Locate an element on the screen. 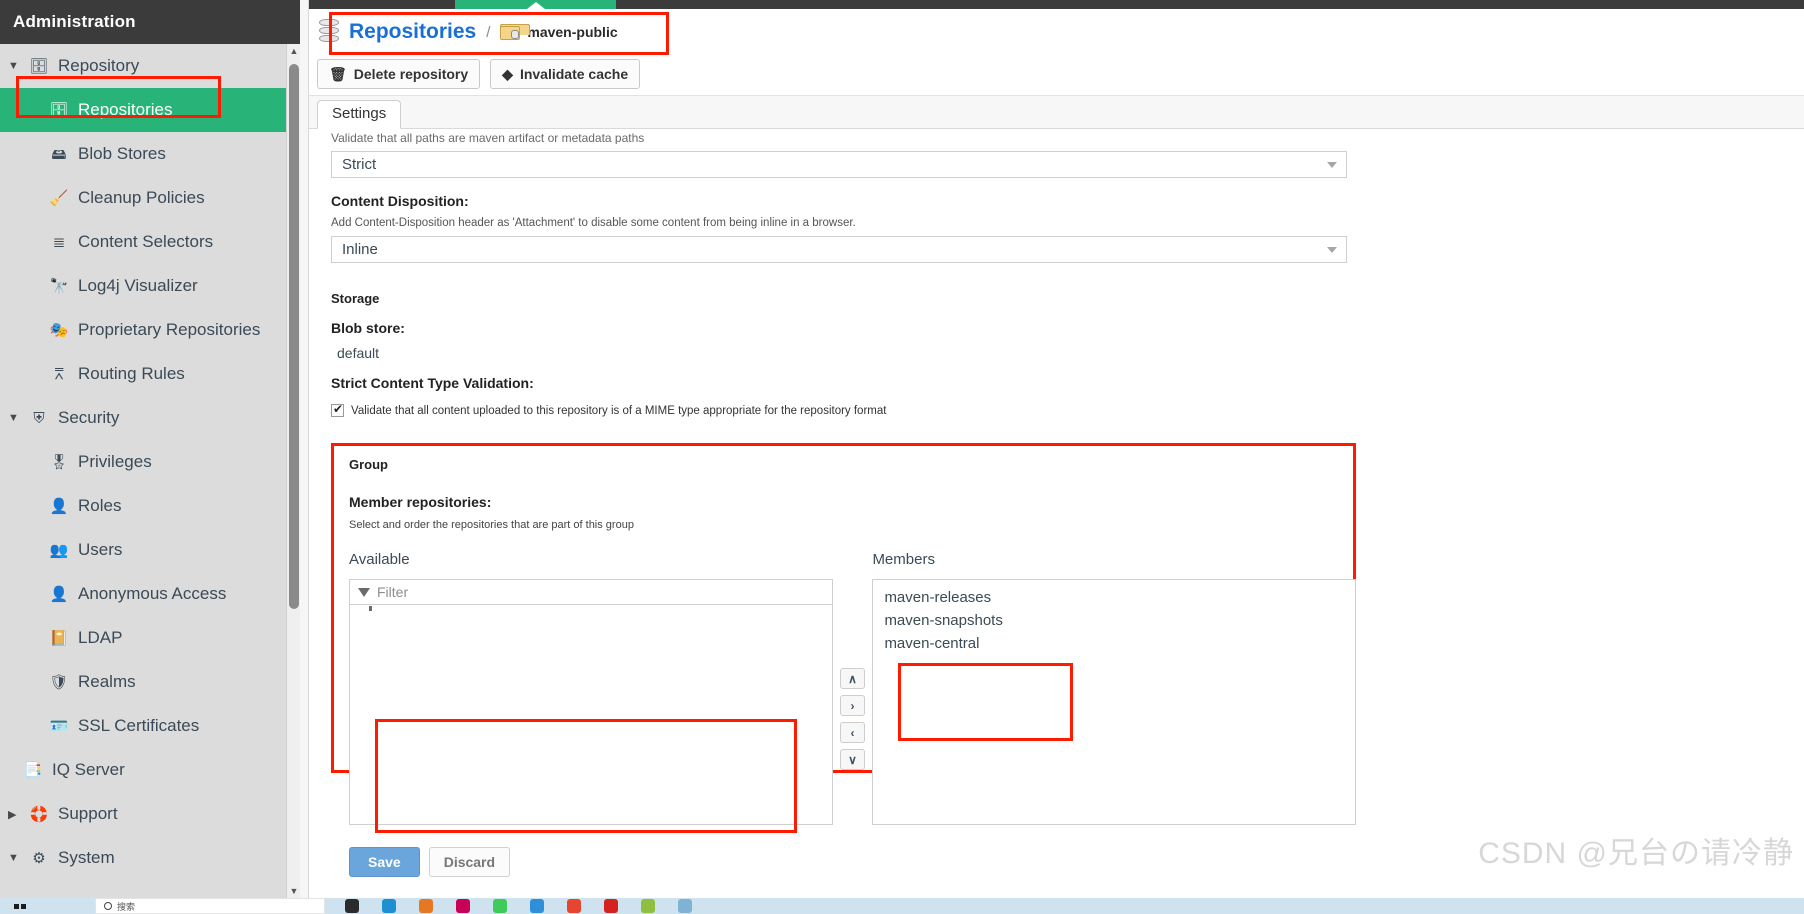  users-icon: 👥 is located at coordinates (59, 550).